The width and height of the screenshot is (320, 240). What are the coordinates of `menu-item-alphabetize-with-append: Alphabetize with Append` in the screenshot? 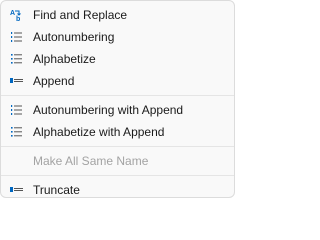 It's located at (117, 132).